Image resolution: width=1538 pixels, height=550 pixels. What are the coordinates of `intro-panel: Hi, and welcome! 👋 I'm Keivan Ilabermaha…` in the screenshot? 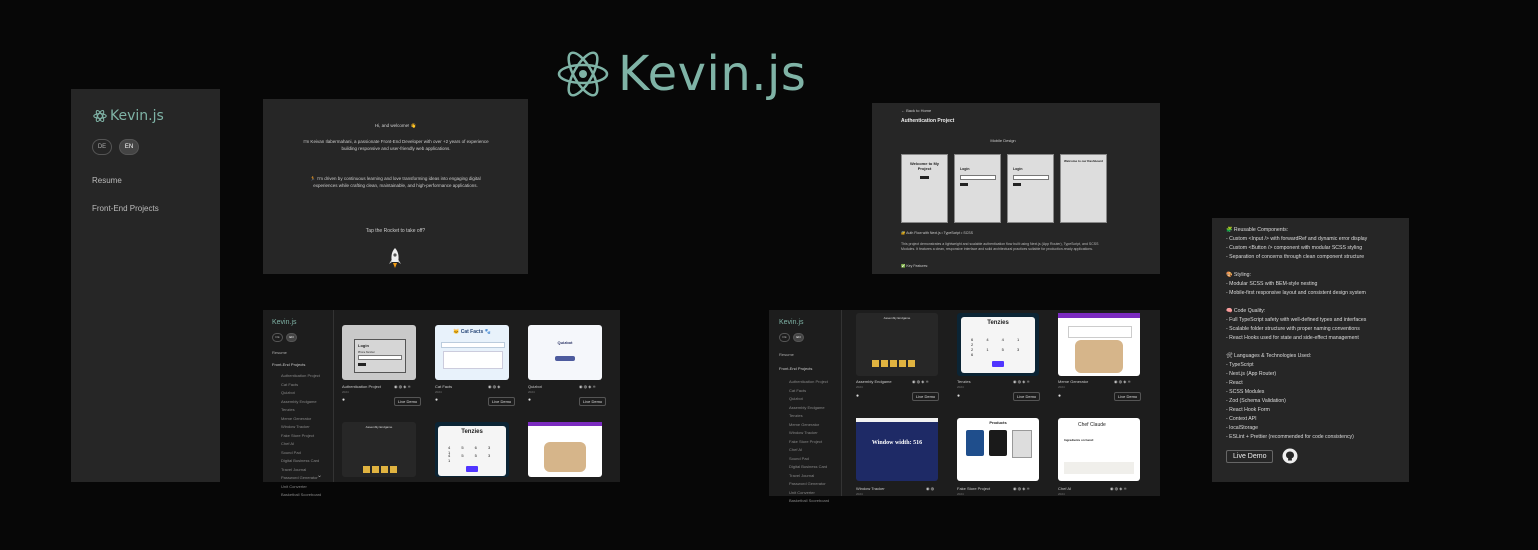 It's located at (395, 186).